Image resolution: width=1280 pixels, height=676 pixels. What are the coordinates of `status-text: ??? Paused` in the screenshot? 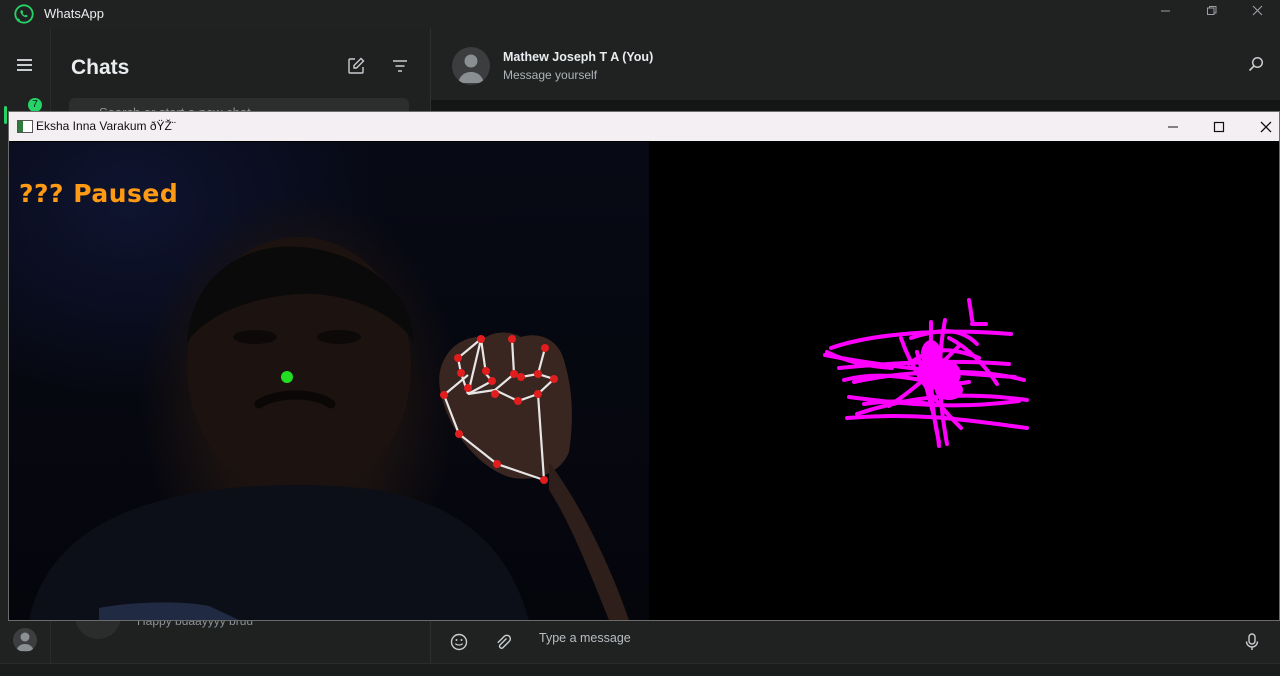 It's located at (99, 193).